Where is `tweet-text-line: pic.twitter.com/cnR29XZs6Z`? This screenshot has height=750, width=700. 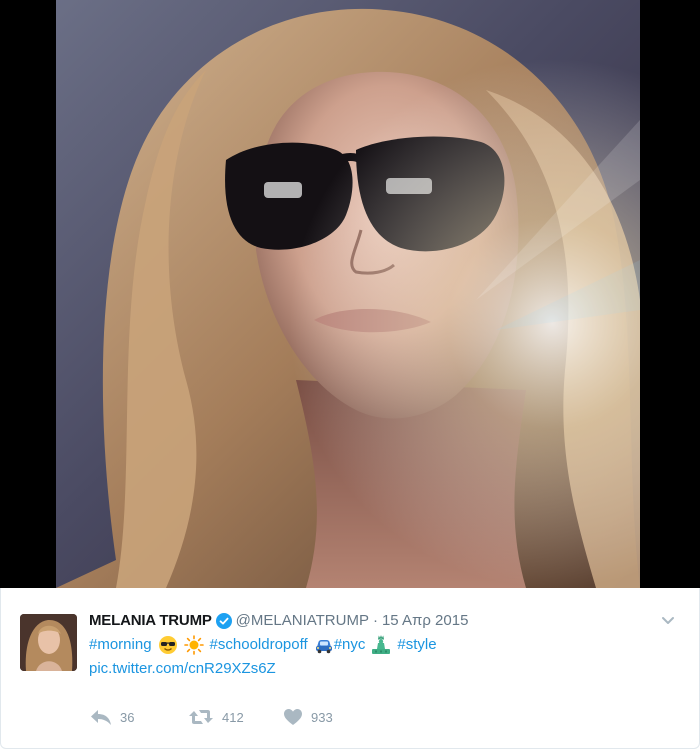 tweet-text-line: pic.twitter.com/cnR29XZs6Z is located at coordinates (182, 669).